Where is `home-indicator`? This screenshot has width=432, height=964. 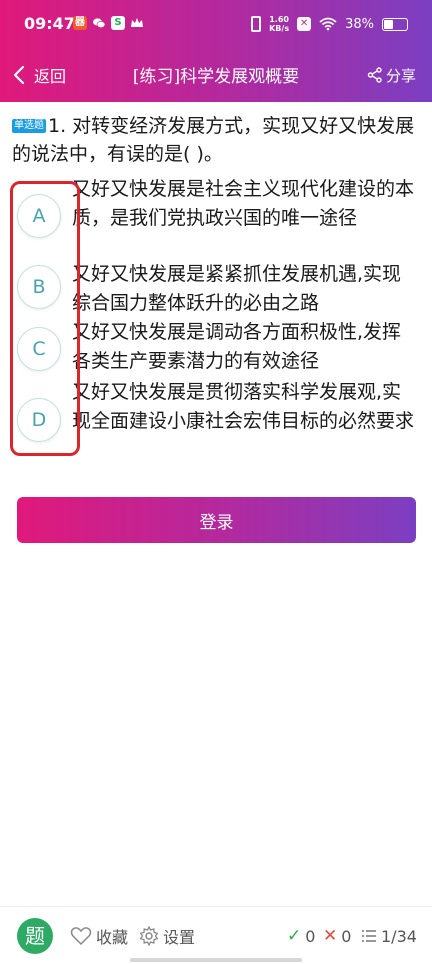
home-indicator is located at coordinates (216, 960).